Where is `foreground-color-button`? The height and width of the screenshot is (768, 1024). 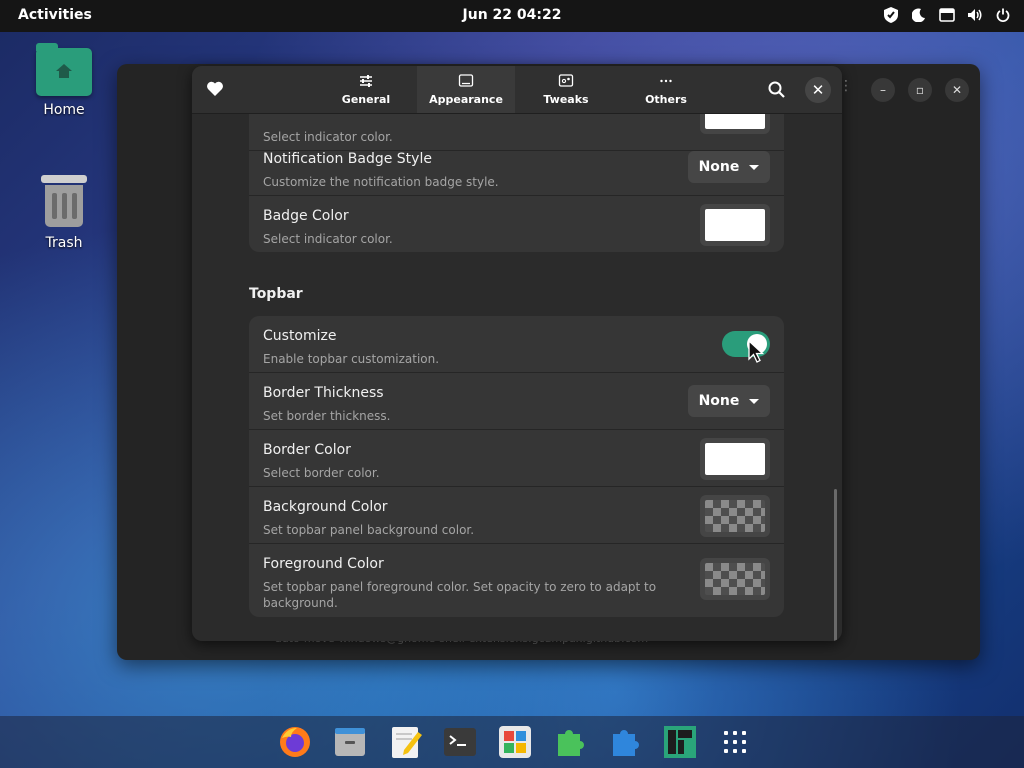 foreground-color-button is located at coordinates (735, 579).